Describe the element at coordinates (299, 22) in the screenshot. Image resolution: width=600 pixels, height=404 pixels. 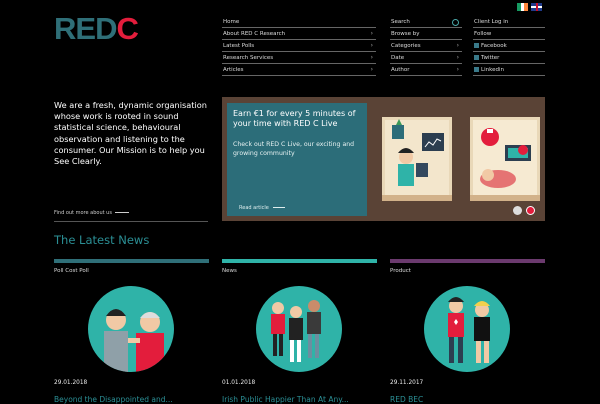
I see `nav-item: Home` at that location.